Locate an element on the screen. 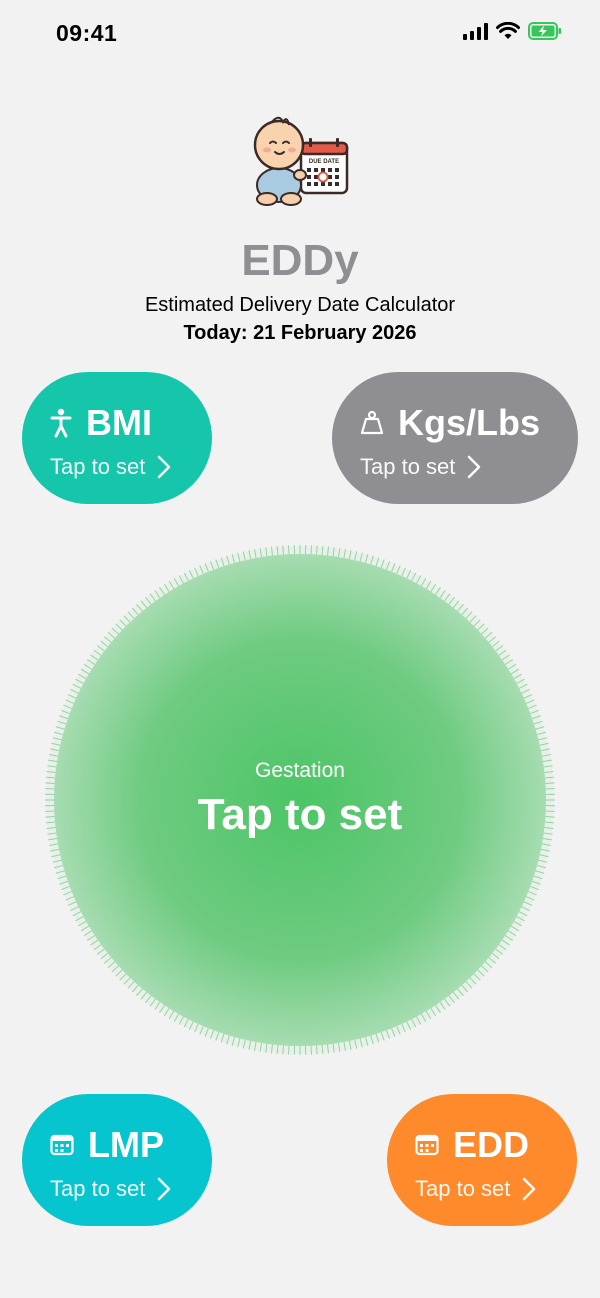  app-logo: DUE DATE is located at coordinates (301, 161).